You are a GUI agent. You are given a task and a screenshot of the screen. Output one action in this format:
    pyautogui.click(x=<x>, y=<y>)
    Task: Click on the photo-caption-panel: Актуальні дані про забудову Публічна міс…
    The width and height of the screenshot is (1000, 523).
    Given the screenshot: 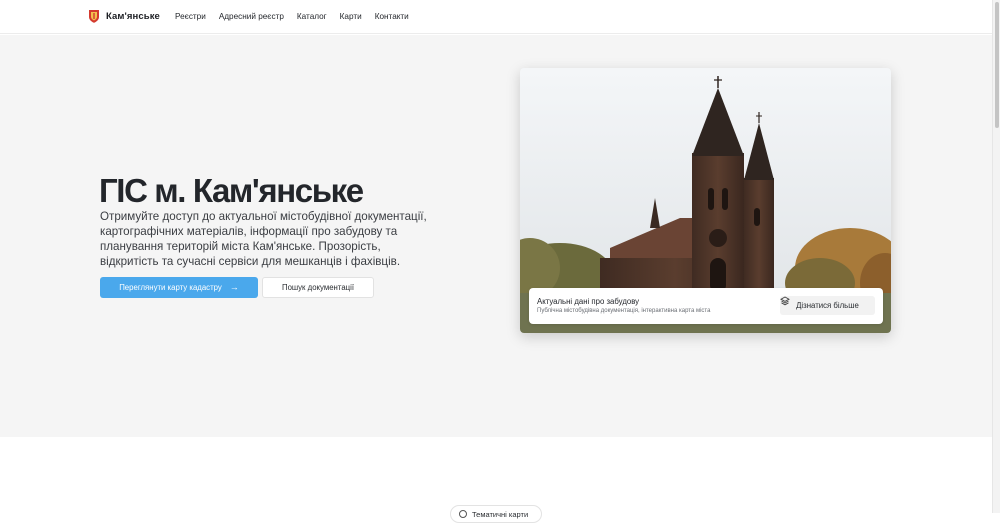 What is the action you would take?
    pyautogui.click(x=706, y=306)
    